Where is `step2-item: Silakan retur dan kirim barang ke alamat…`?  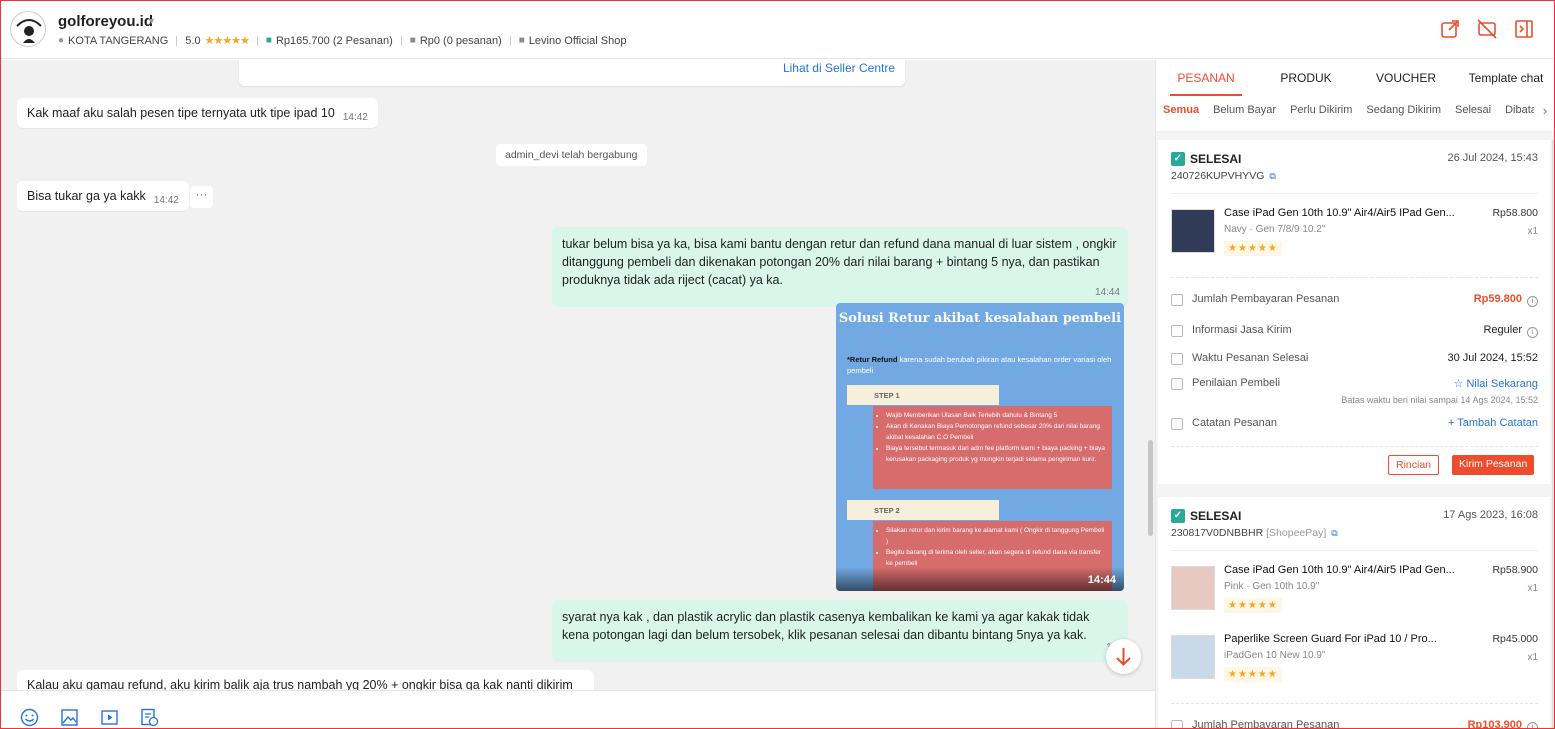
step2-item: Silakan retur dan kirim barang ke alamat… is located at coordinates (996, 536).